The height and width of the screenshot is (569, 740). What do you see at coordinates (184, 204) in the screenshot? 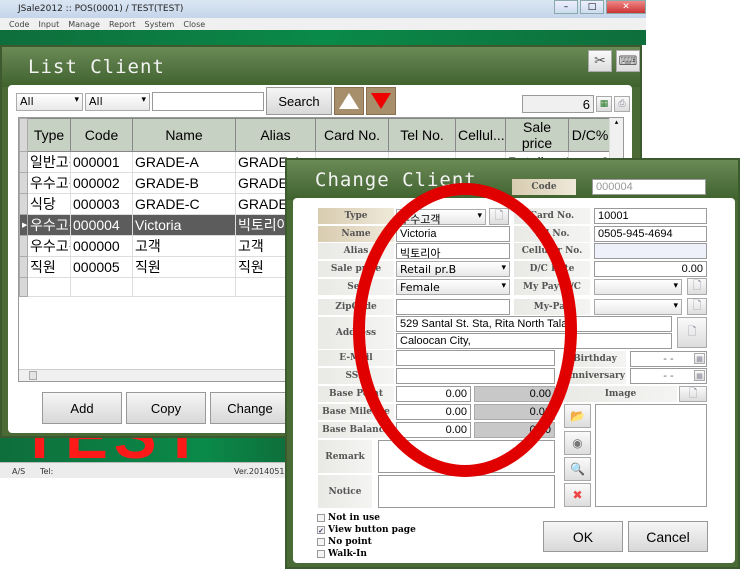
I see `table-cell: GRADE-C` at bounding box center [184, 204].